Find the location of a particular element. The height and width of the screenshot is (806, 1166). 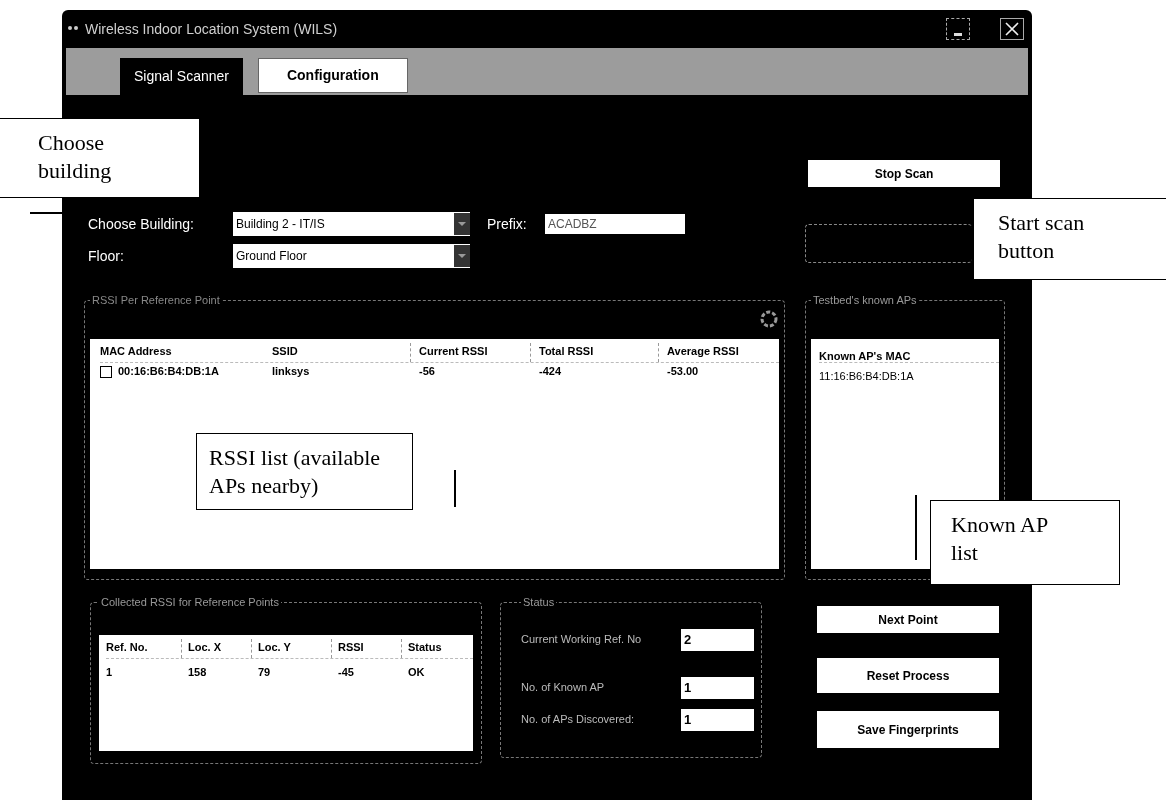

column-header: Average RSSI is located at coordinates (718, 352).